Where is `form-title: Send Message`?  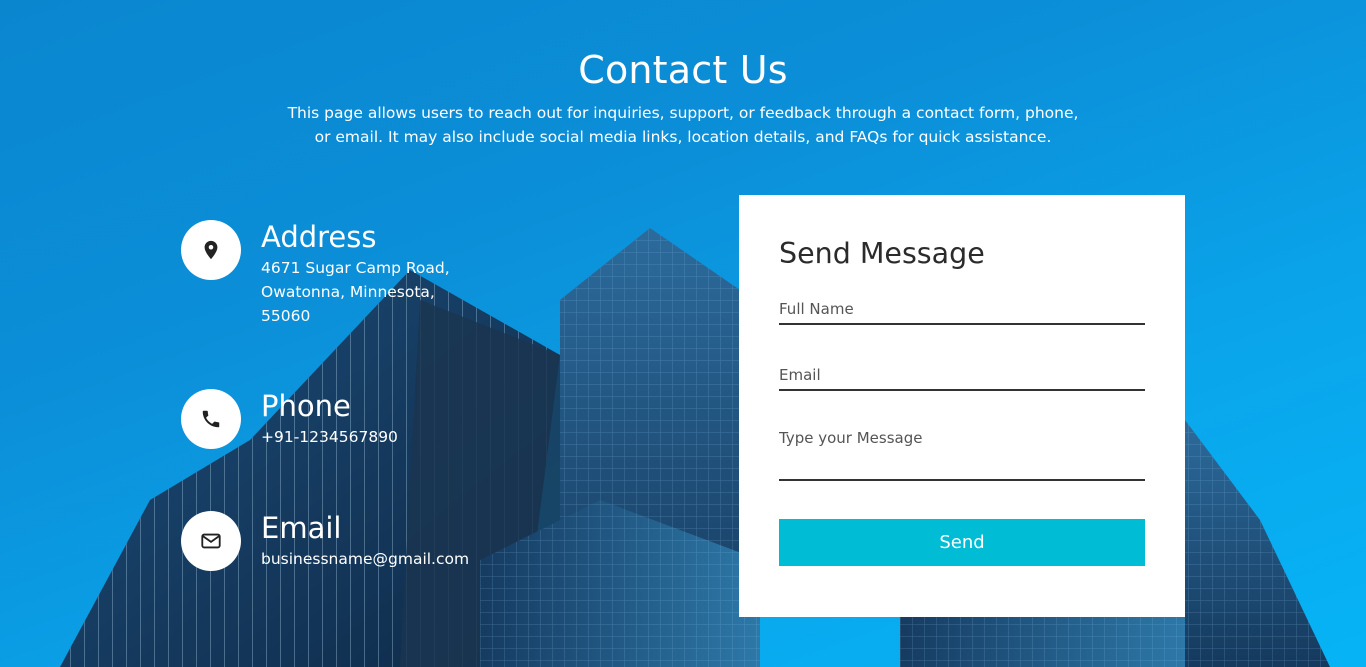
form-title: Send Message is located at coordinates (882, 253).